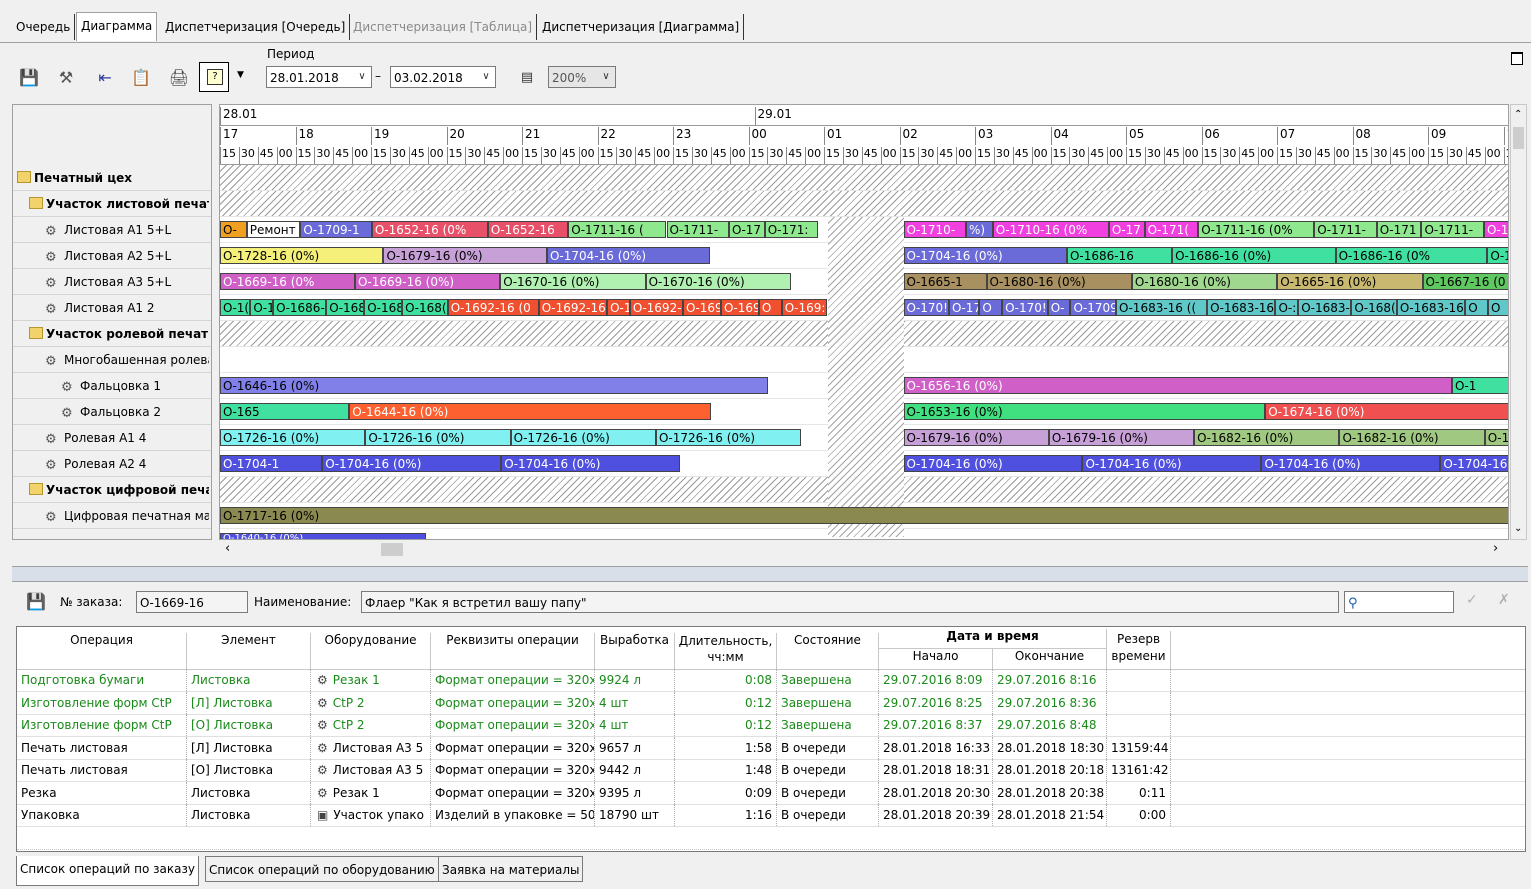 The image size is (1531, 889). Describe the element at coordinates (573, 281) in the screenshot. I see `gantt-bar: О-1670-16 (0%)` at that location.